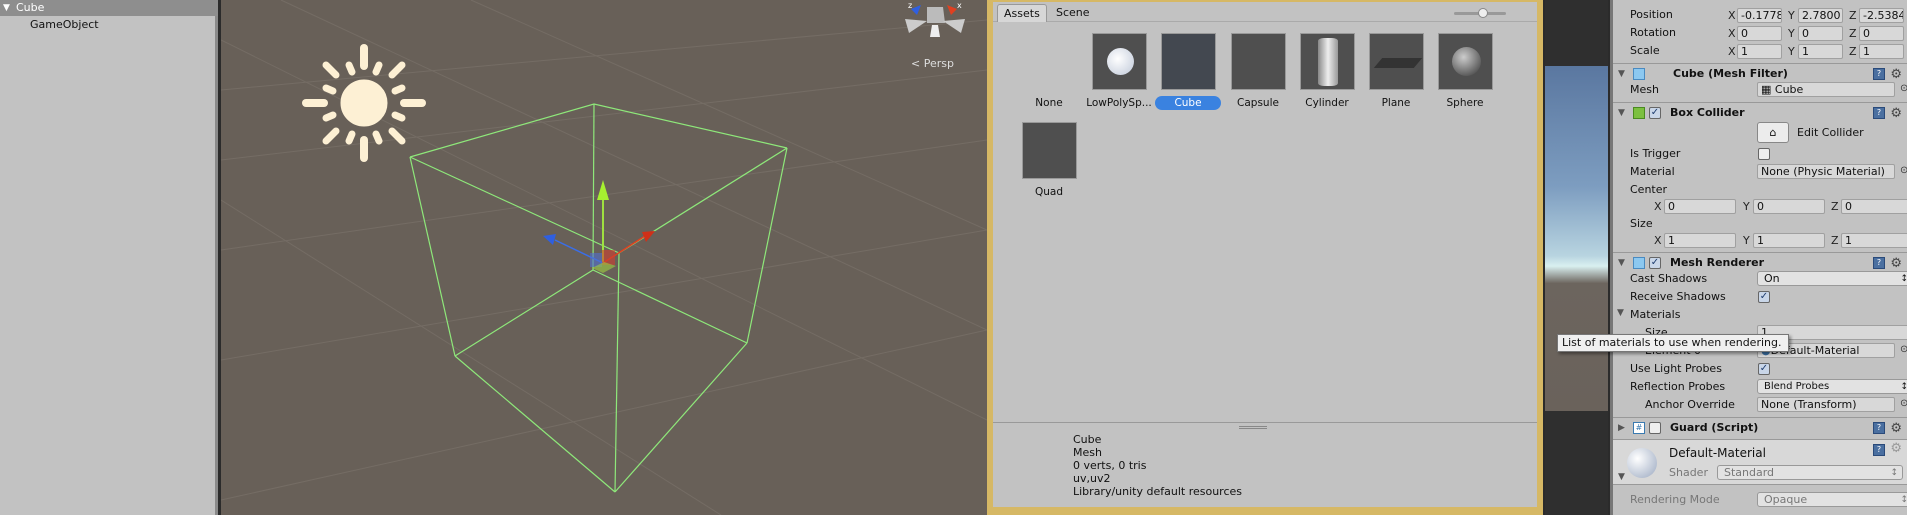 This screenshot has height=515, width=1907. What do you see at coordinates (1621, 428) in the screenshot?
I see `expand-icon: ▶` at bounding box center [1621, 428].